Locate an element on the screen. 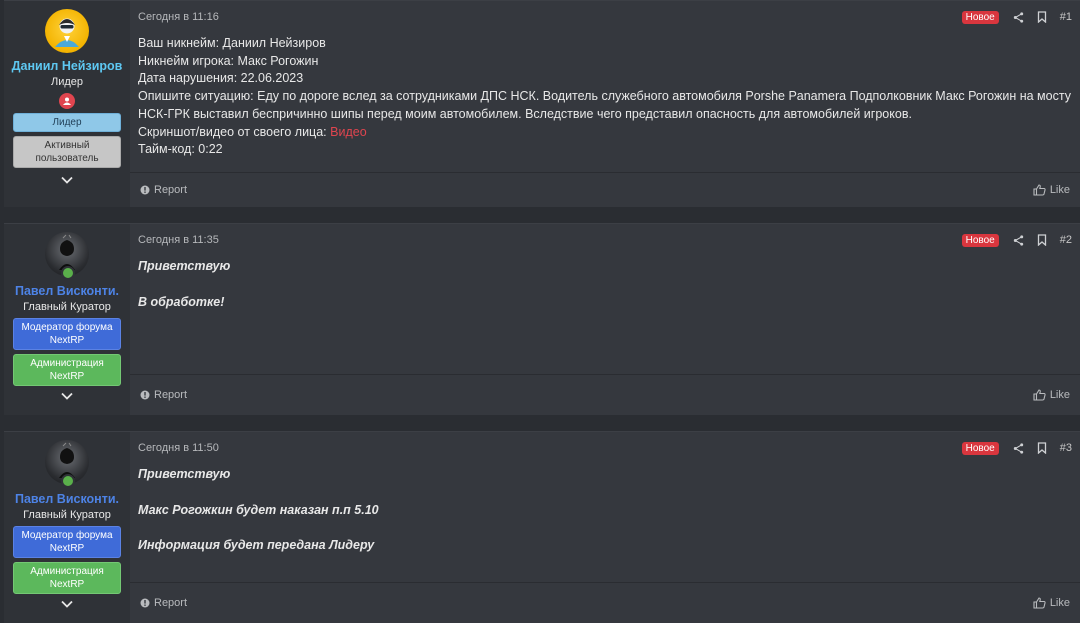 The width and height of the screenshot is (1080, 623). post-line: Тайм-код: 0:22 is located at coordinates (180, 149).